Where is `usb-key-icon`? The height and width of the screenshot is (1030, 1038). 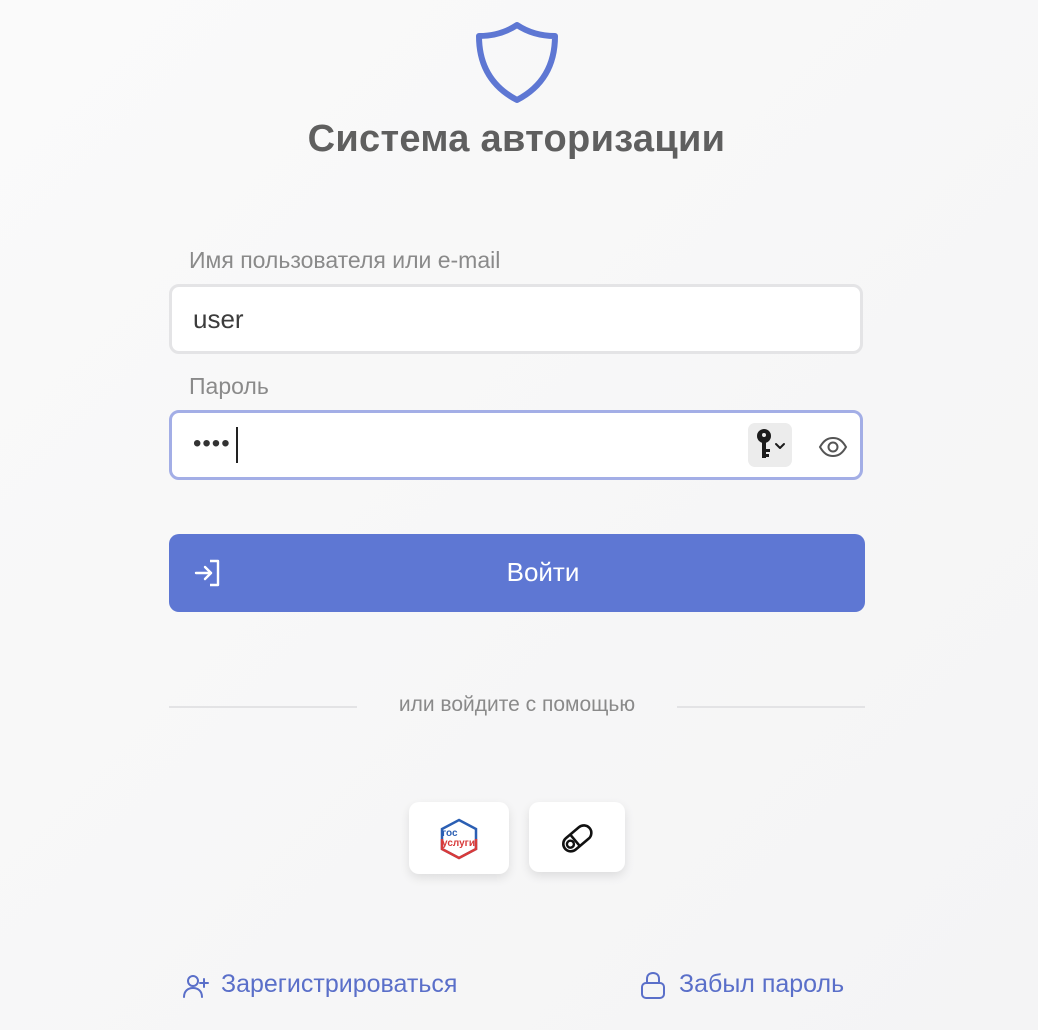 usb-key-icon is located at coordinates (577, 838).